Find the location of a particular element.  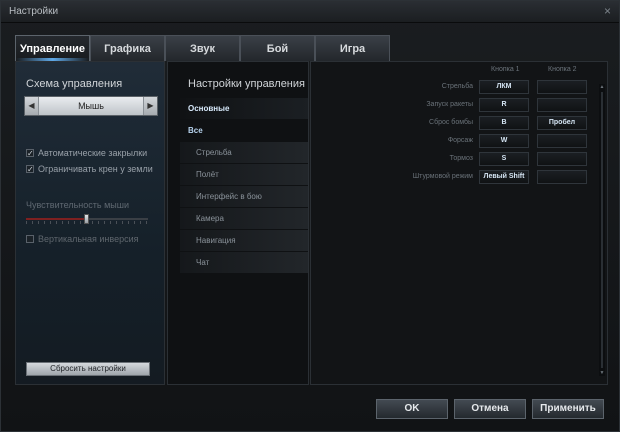

ok-button: OK is located at coordinates (412, 409).